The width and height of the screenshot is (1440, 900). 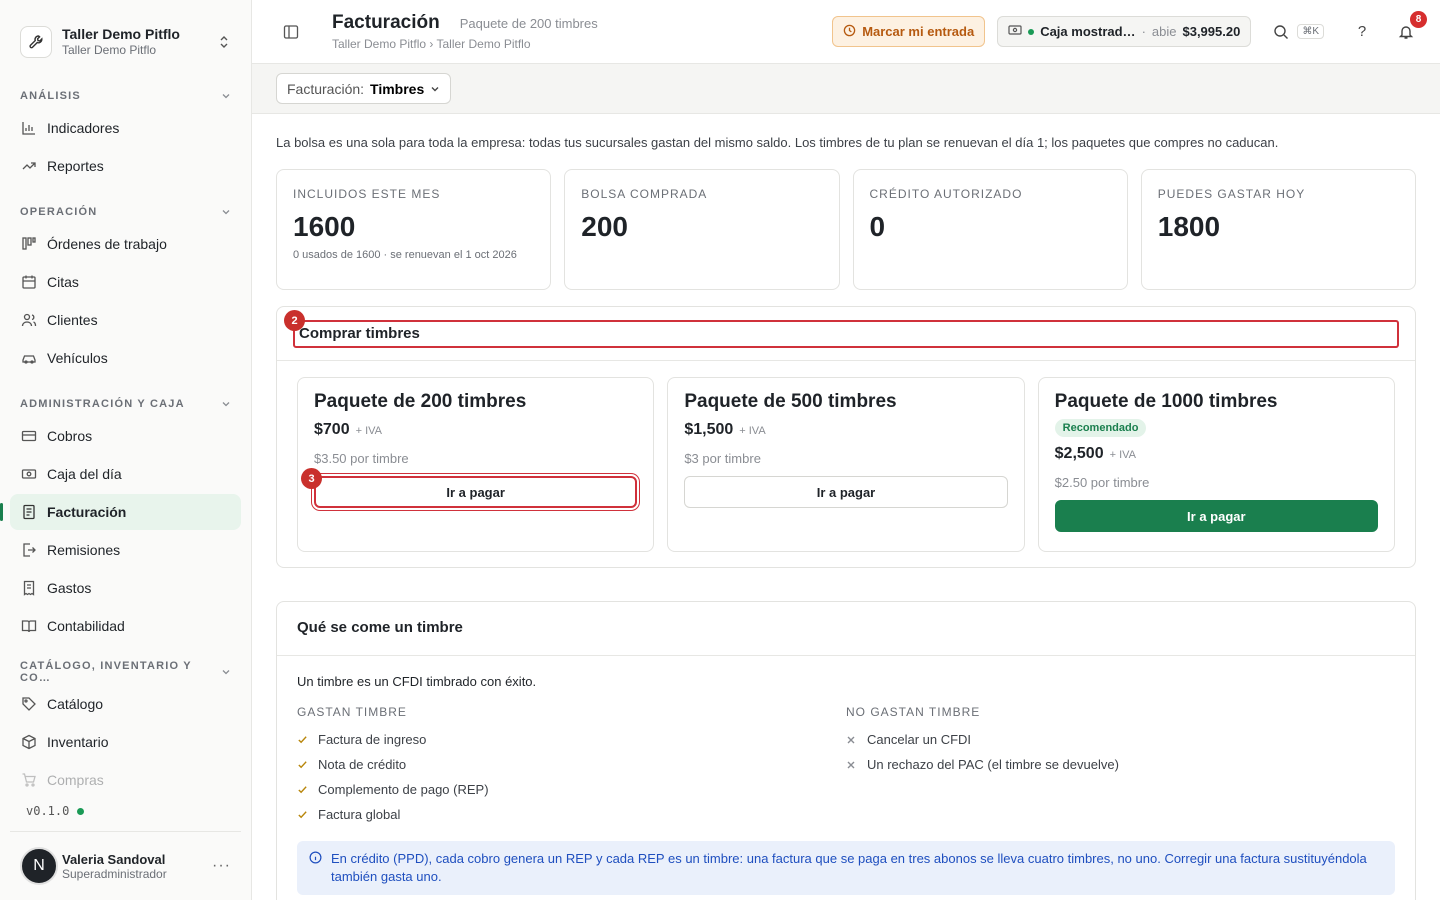 What do you see at coordinates (125, 474) in the screenshot?
I see `sidebar-item-caja: Caja del día` at bounding box center [125, 474].